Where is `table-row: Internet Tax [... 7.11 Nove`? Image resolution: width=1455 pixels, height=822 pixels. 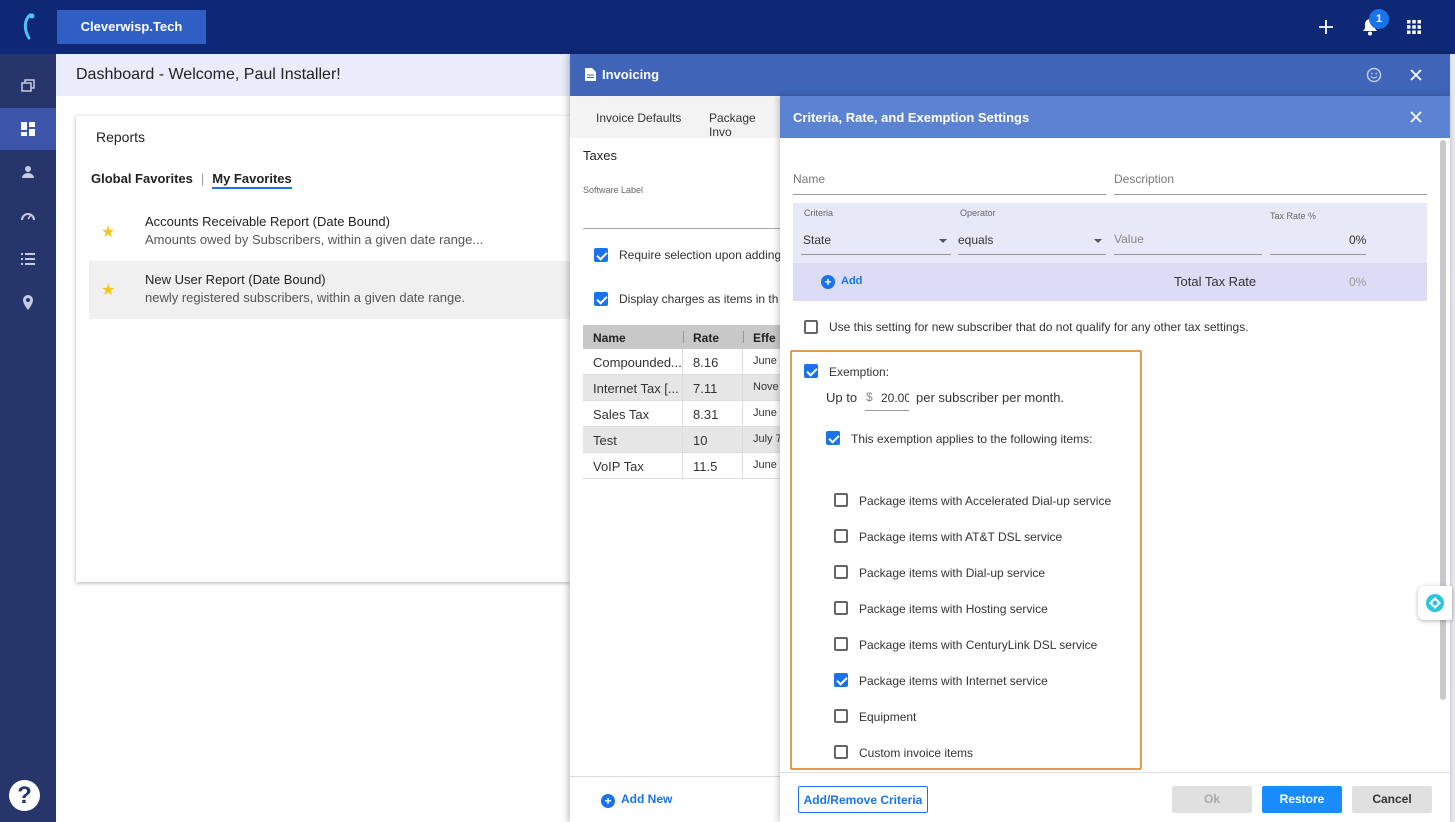 table-row: Internet Tax [... 7.11 Nove is located at coordinates (681, 388).